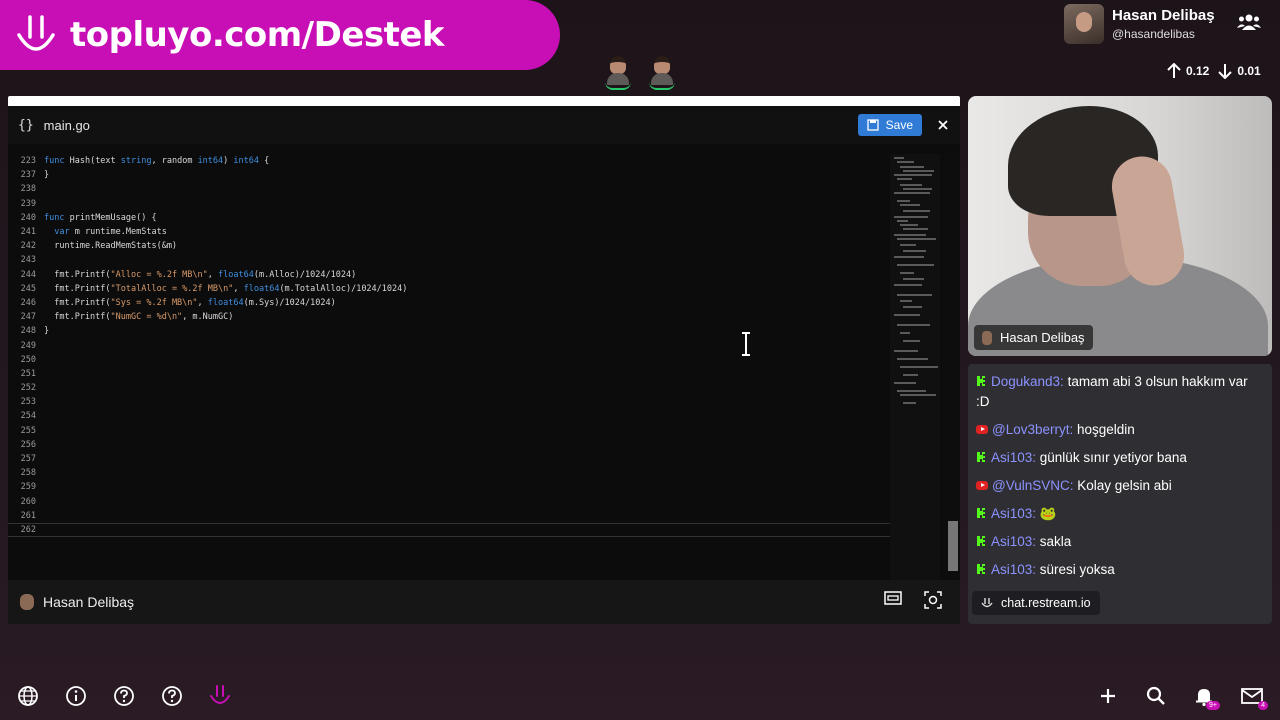  Describe the element at coordinates (449, 260) in the screenshot. I see `code-line: 243` at that location.